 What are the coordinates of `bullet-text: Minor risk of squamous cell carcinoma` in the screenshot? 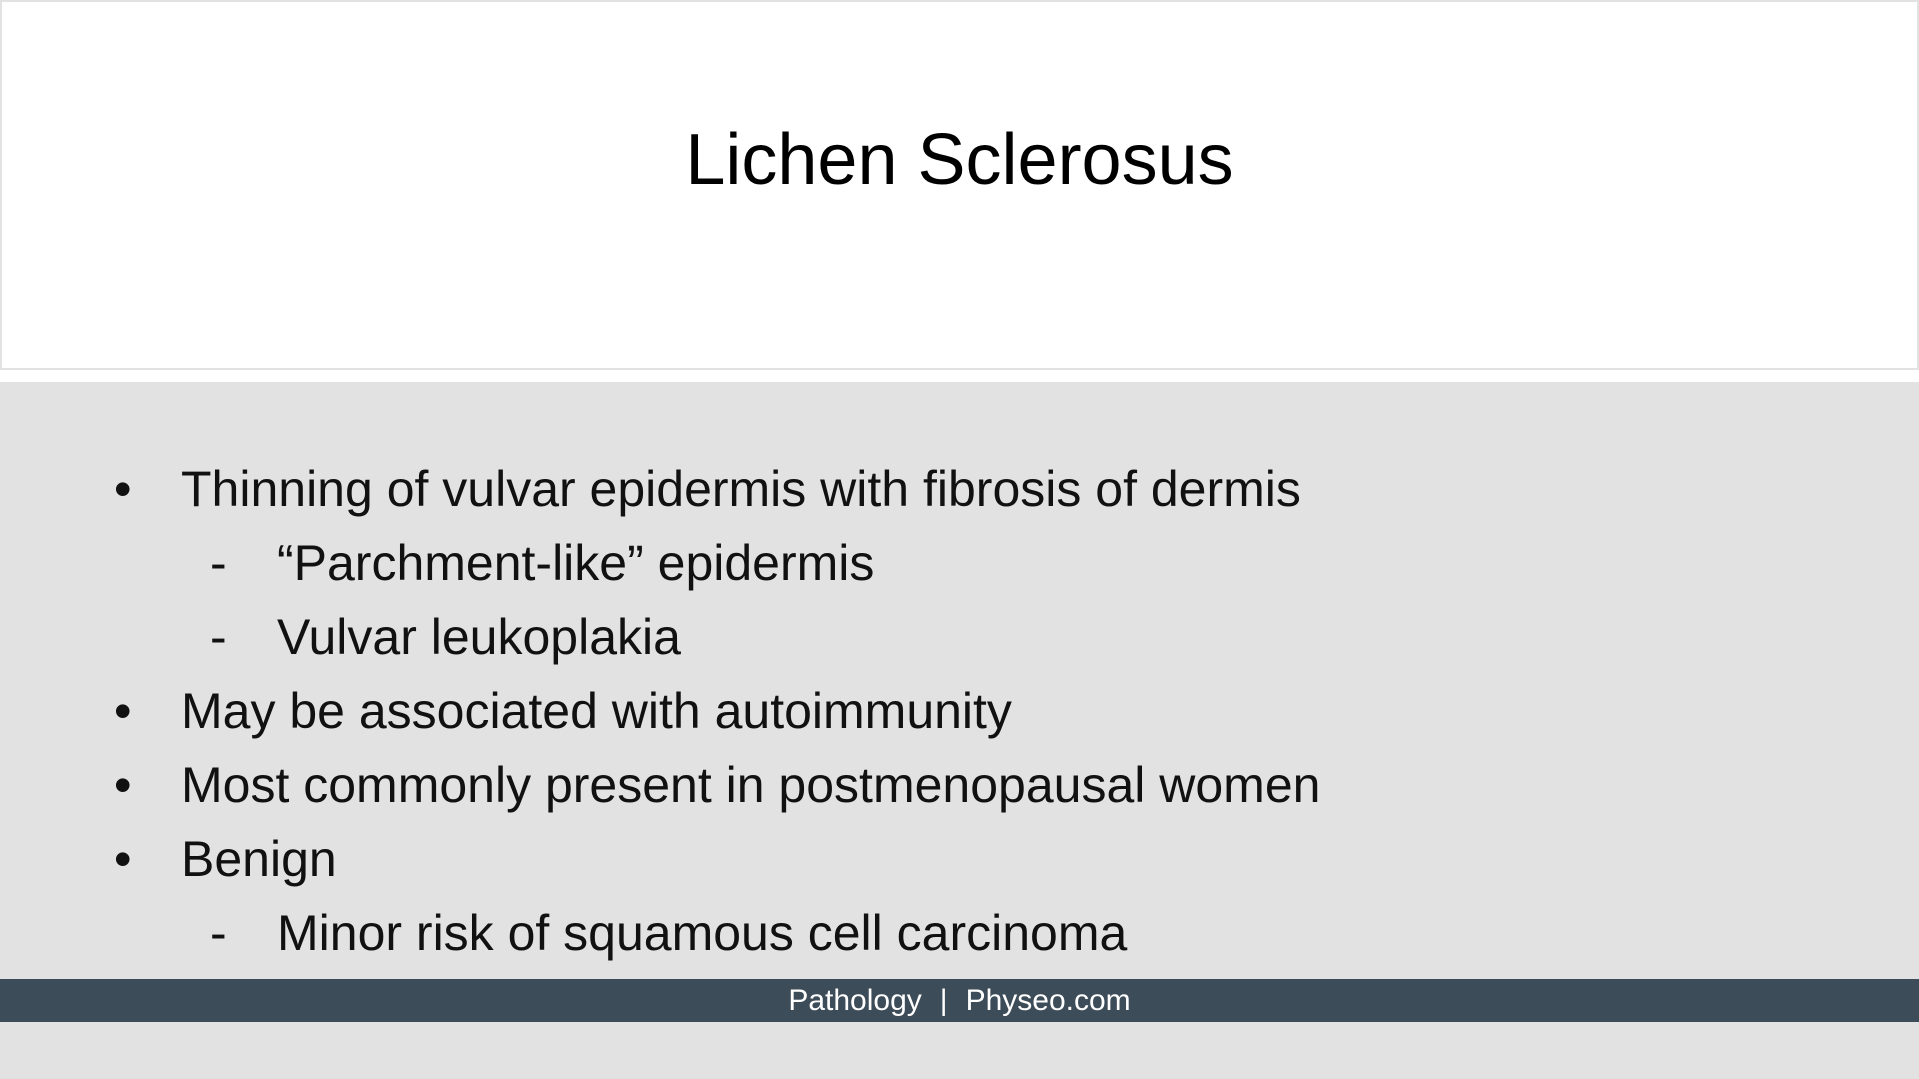 It's located at (702, 933).